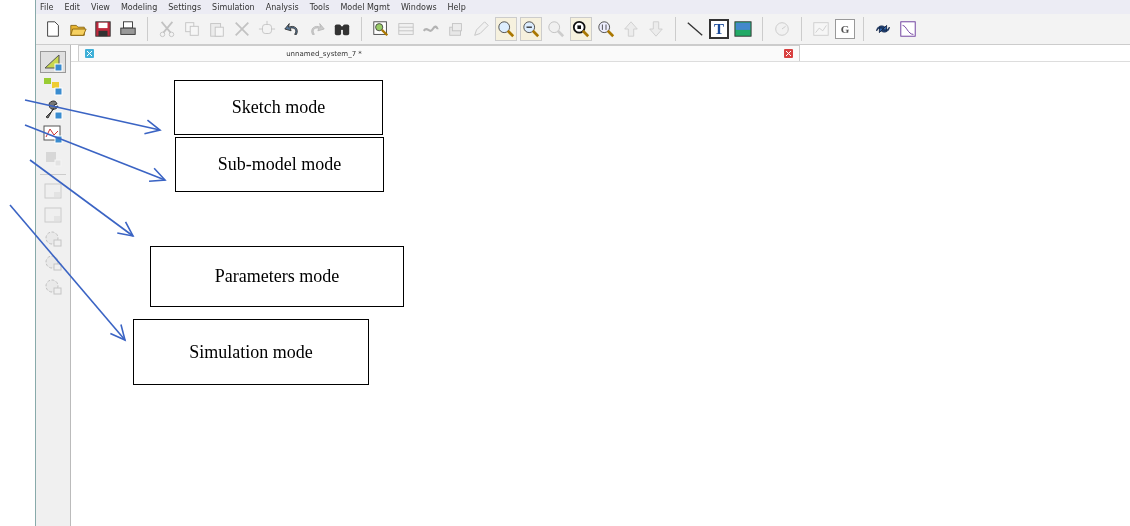 This screenshot has height=526, width=1130. Describe the element at coordinates (72, 7) in the screenshot. I see `menu-item: Edit` at that location.